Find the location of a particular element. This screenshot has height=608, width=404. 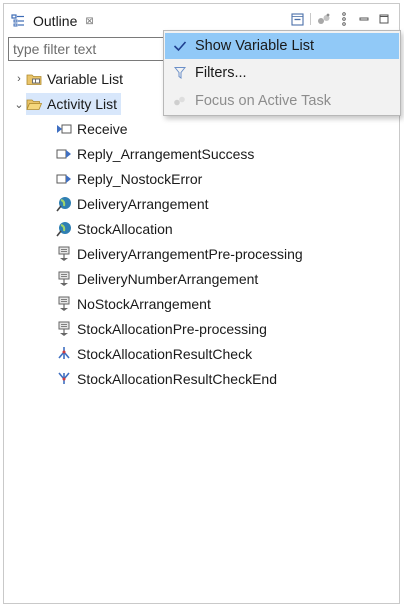

tree-item-activity: DeliveryArrangementPre-processing is located at coordinates (180, 254).